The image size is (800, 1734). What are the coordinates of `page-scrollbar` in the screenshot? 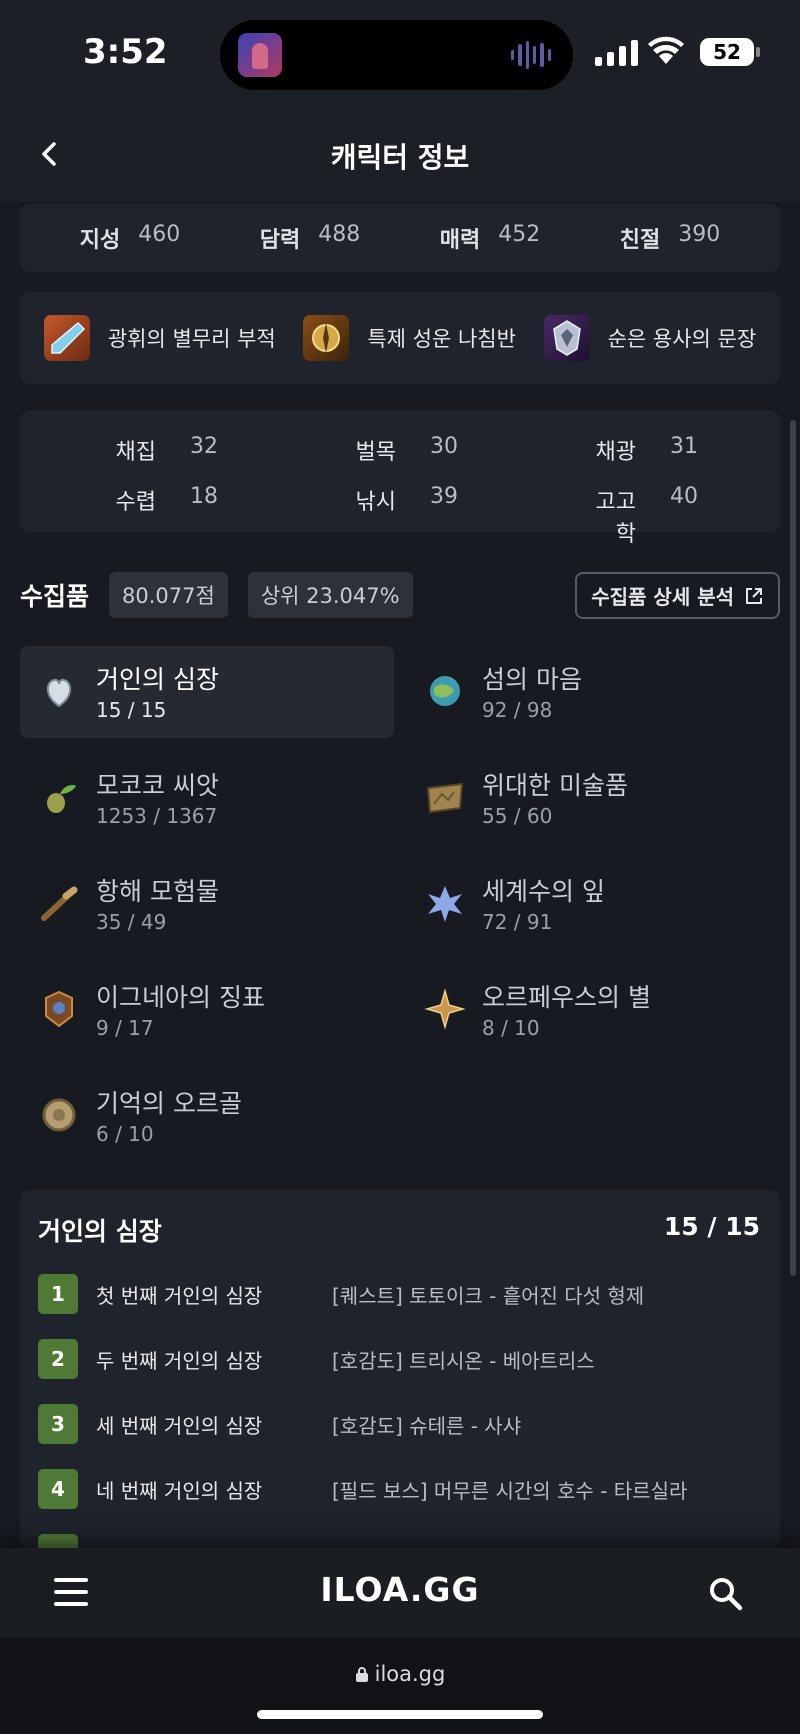 It's located at (793, 848).